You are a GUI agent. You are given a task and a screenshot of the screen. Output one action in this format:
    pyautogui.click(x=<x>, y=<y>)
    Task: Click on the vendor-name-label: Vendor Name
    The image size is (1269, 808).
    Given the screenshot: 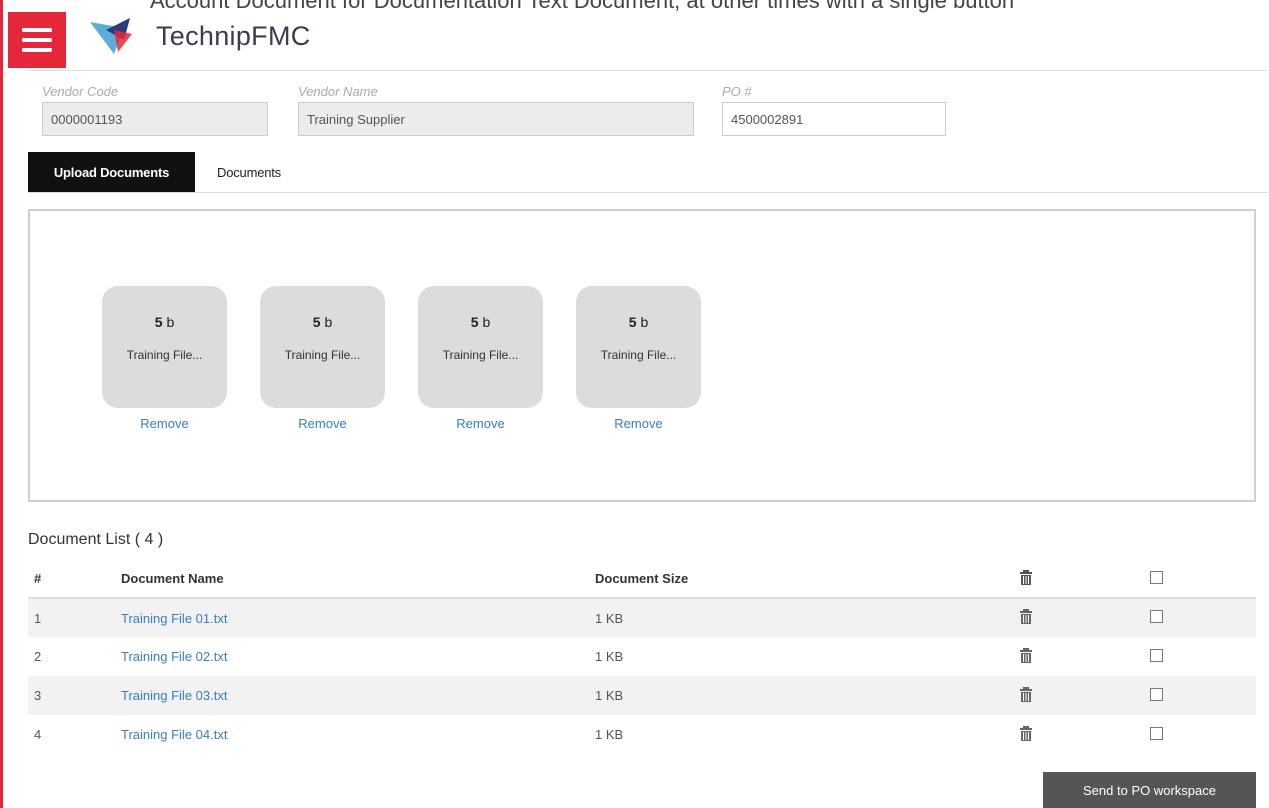 What is the action you would take?
    pyautogui.click(x=338, y=91)
    